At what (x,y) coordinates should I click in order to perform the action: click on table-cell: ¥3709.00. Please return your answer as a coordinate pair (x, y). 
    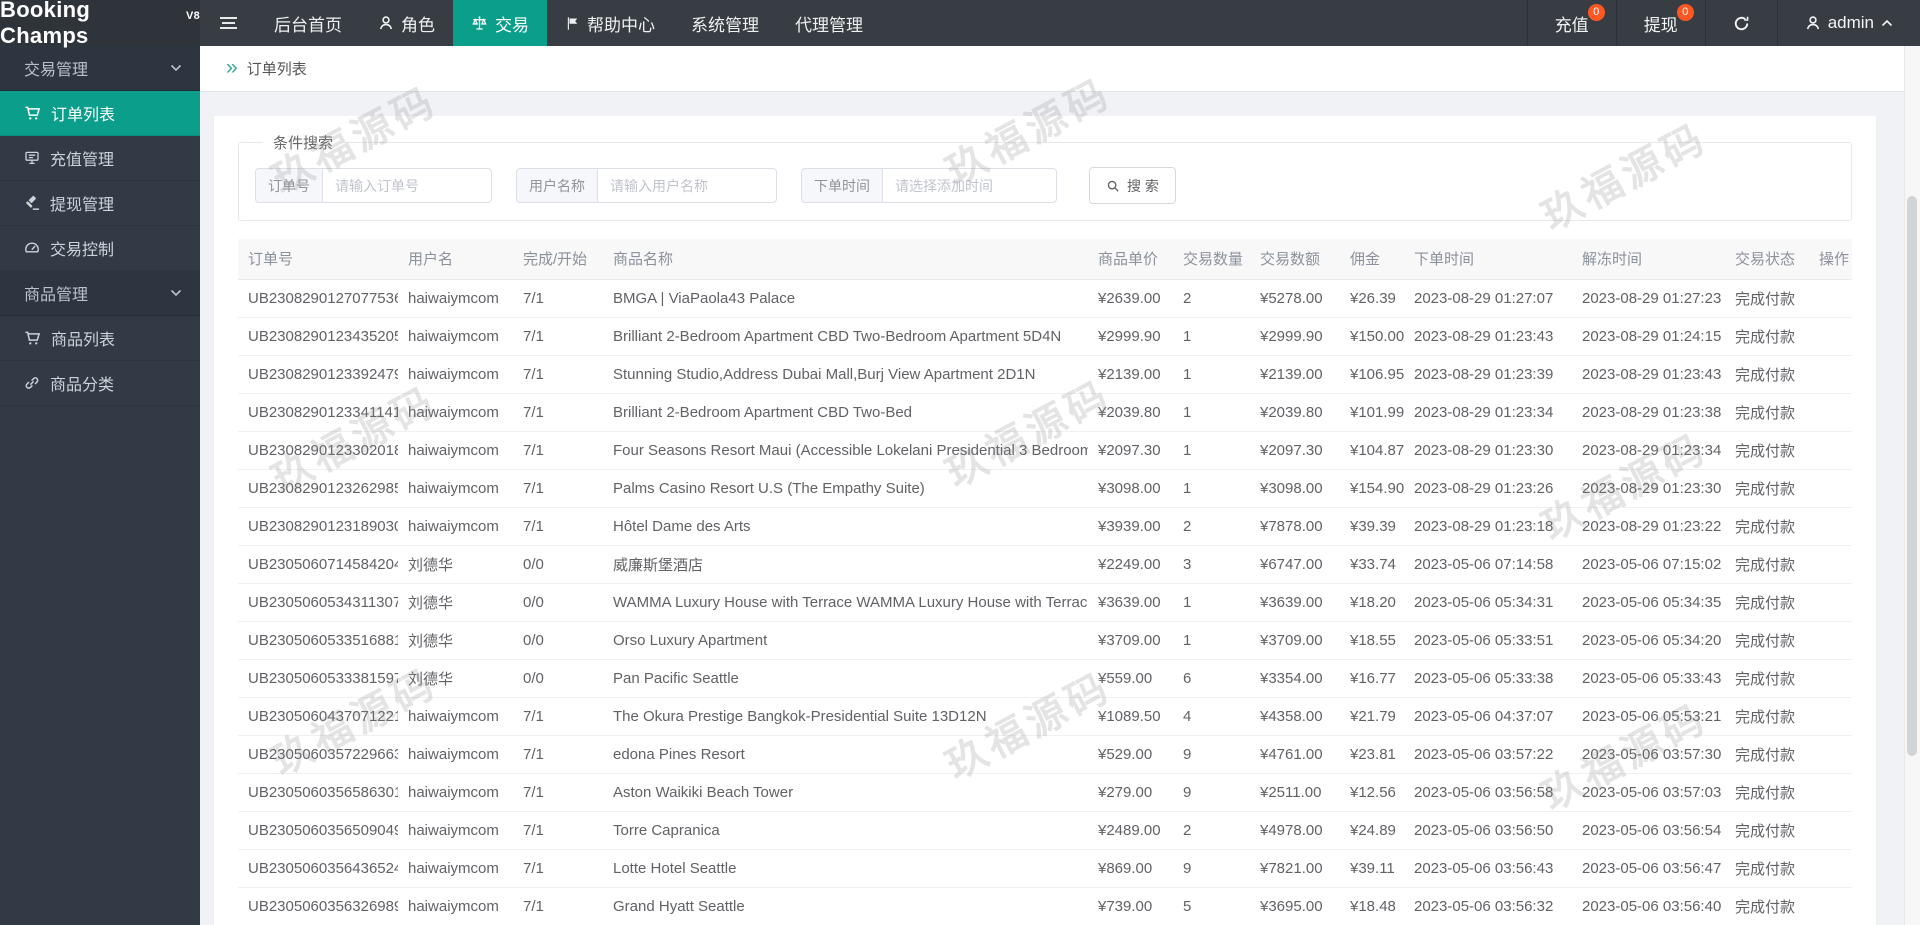
    Looking at the image, I should click on (1295, 640).